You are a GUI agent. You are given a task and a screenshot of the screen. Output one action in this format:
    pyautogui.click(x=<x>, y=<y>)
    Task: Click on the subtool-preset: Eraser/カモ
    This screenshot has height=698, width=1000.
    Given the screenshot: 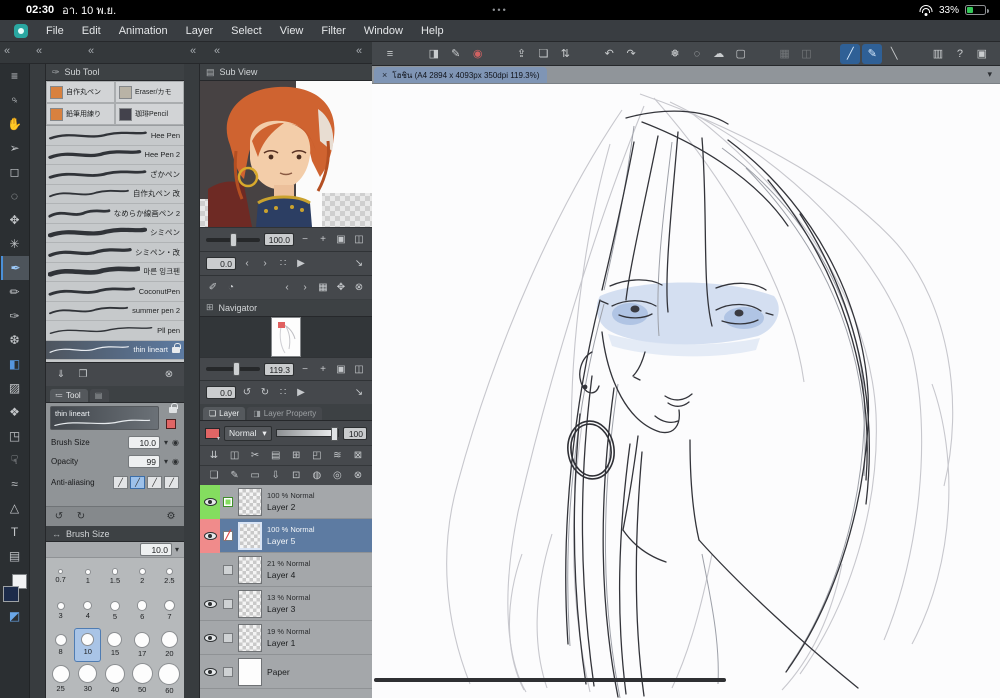 What is the action you would take?
    pyautogui.click(x=149, y=92)
    